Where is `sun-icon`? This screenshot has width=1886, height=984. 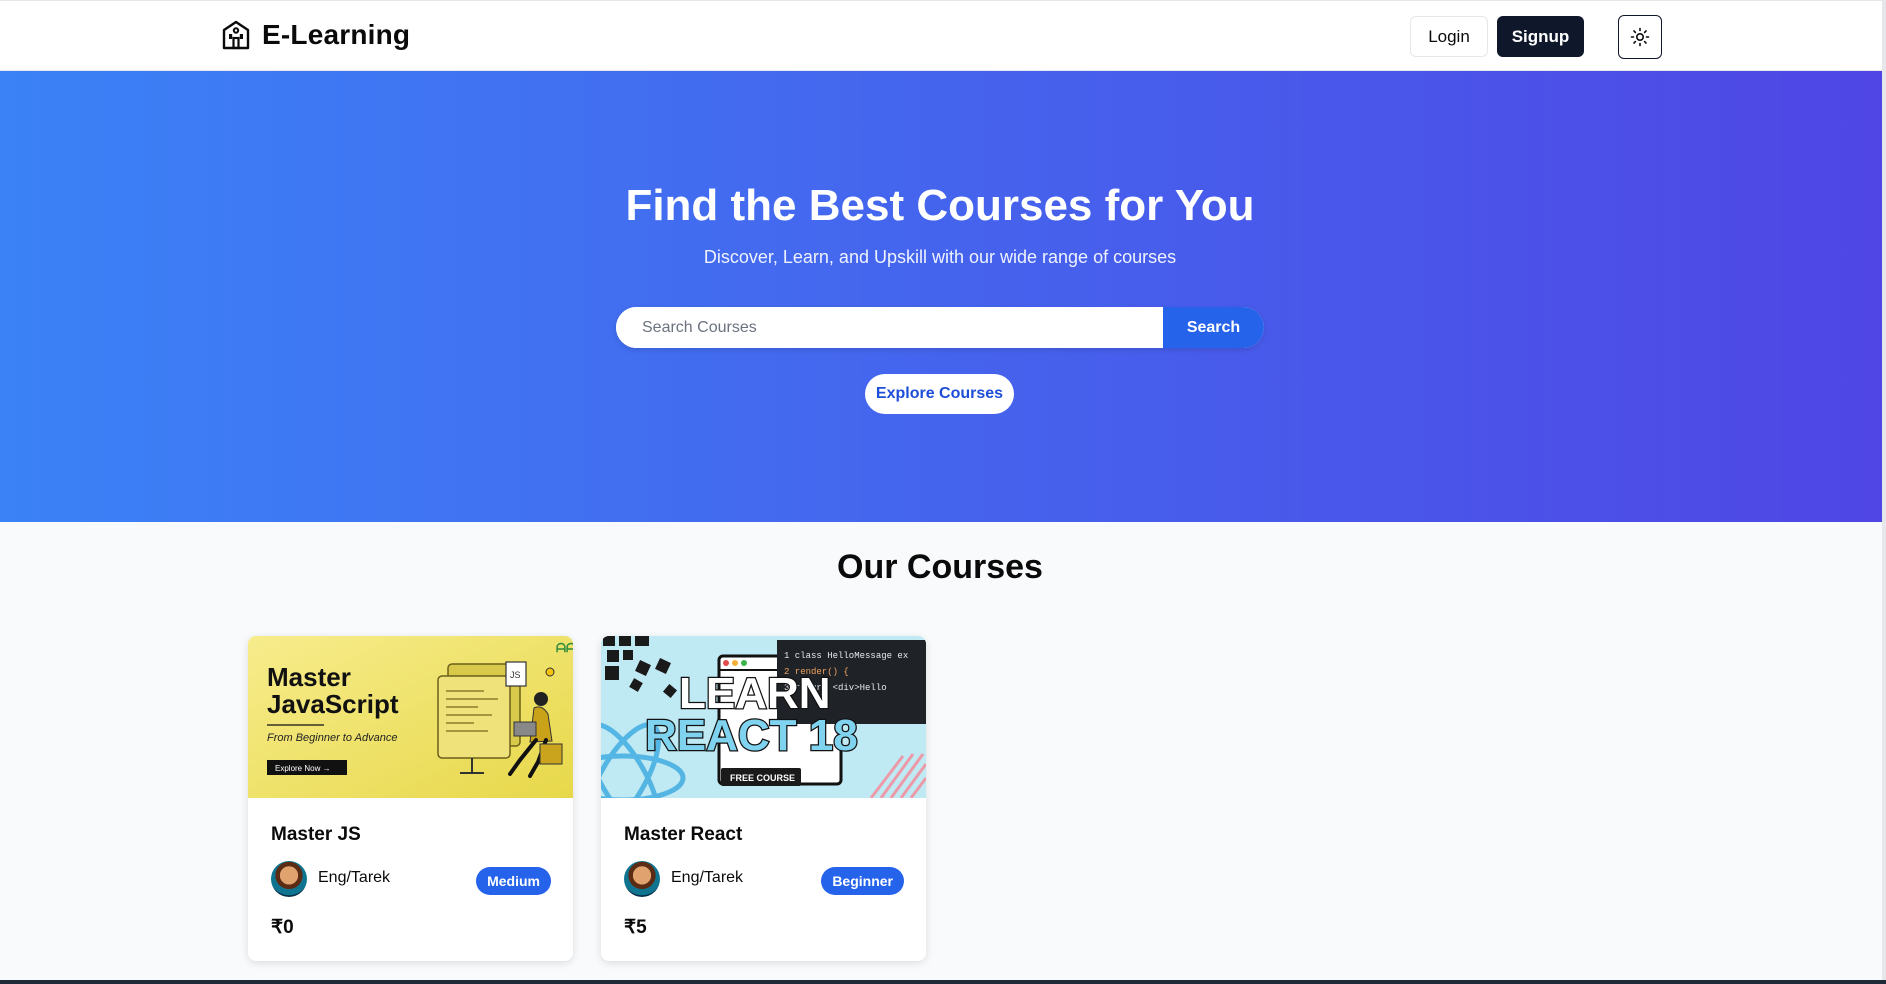 sun-icon is located at coordinates (1640, 37).